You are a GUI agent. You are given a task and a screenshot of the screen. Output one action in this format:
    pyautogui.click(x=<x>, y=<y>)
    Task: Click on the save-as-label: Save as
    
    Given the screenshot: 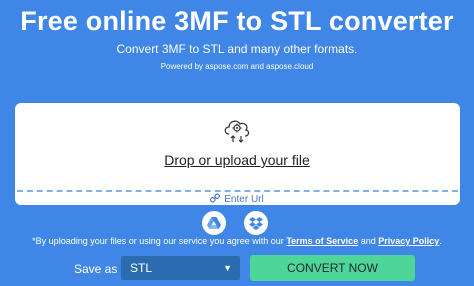 What is the action you would take?
    pyautogui.click(x=96, y=269)
    